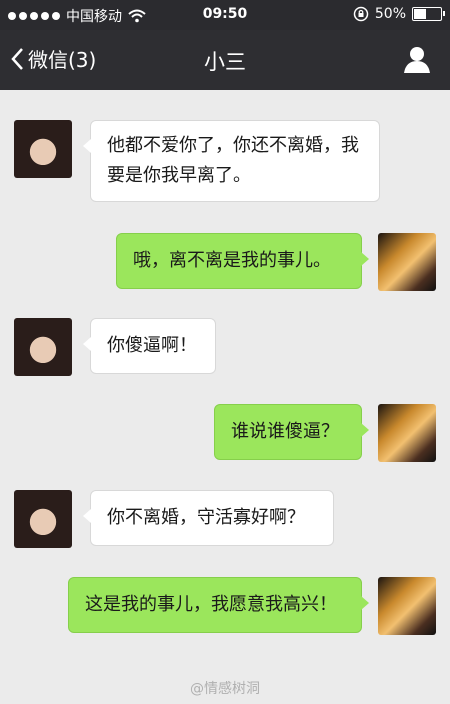 The height and width of the screenshot is (704, 450). I want to click on orientation-lock-icon, so click(361, 14).